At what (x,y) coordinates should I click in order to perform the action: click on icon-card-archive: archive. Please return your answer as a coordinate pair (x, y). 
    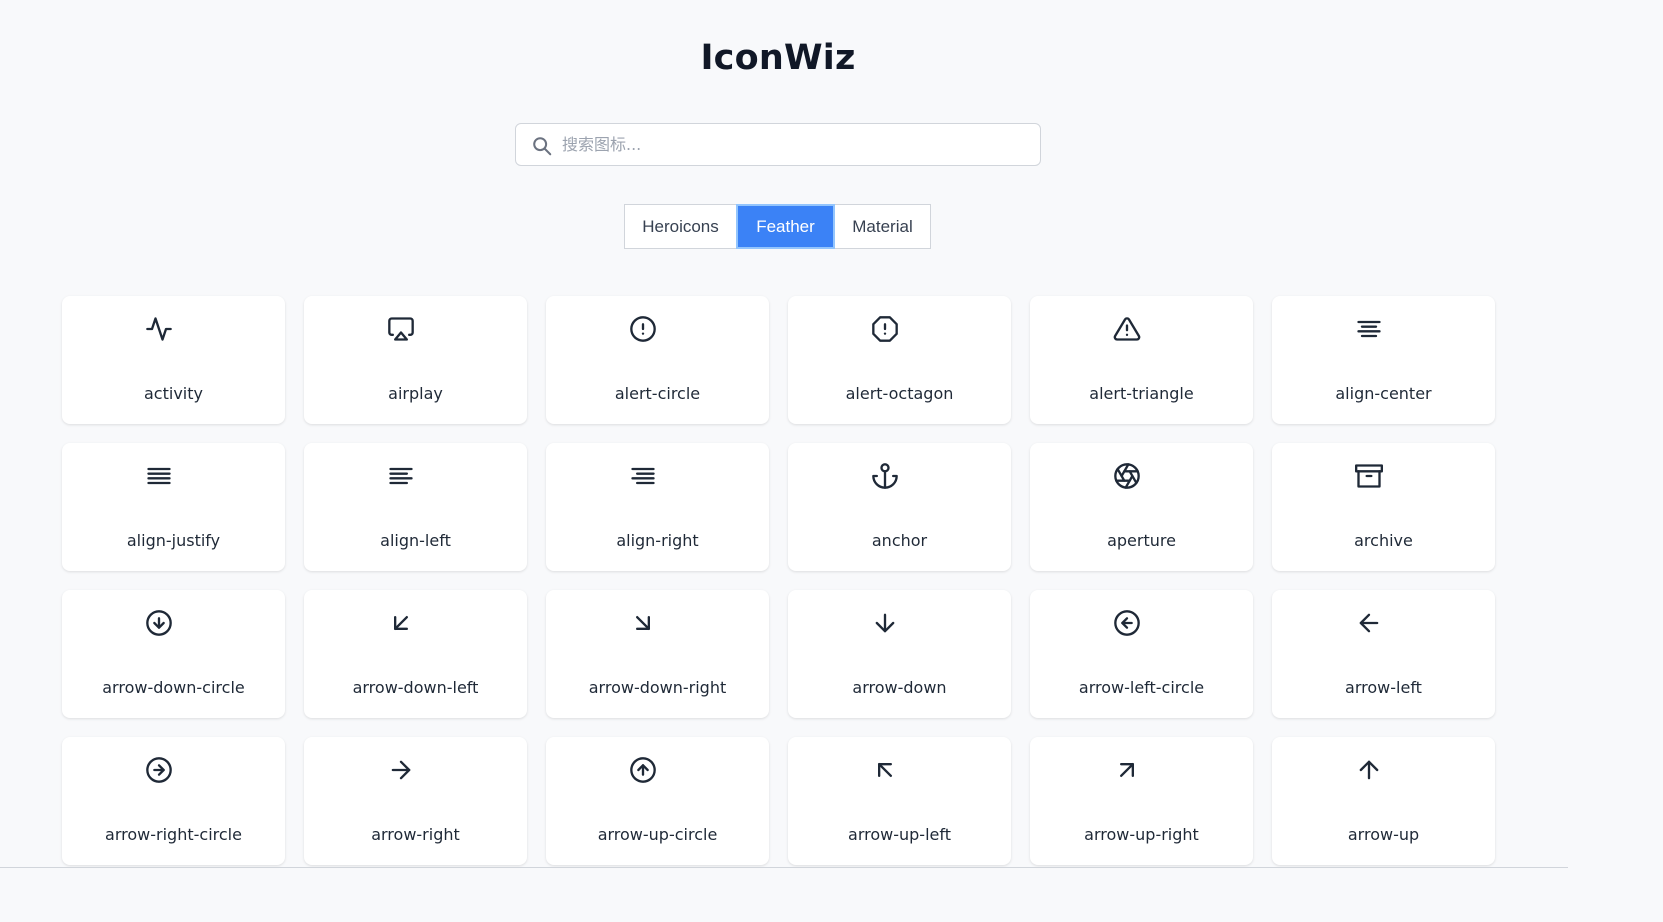
    Looking at the image, I should click on (1383, 507).